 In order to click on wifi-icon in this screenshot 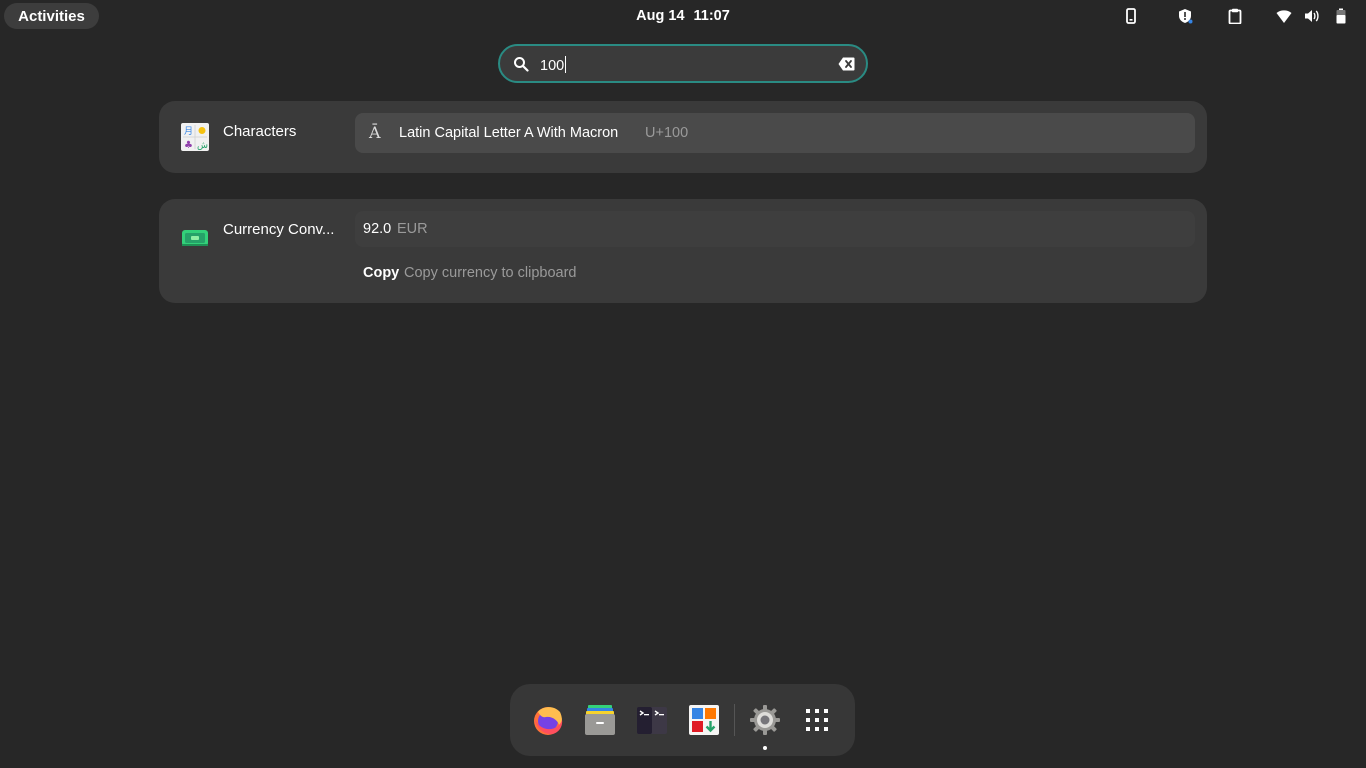, I will do `click(1284, 16)`.